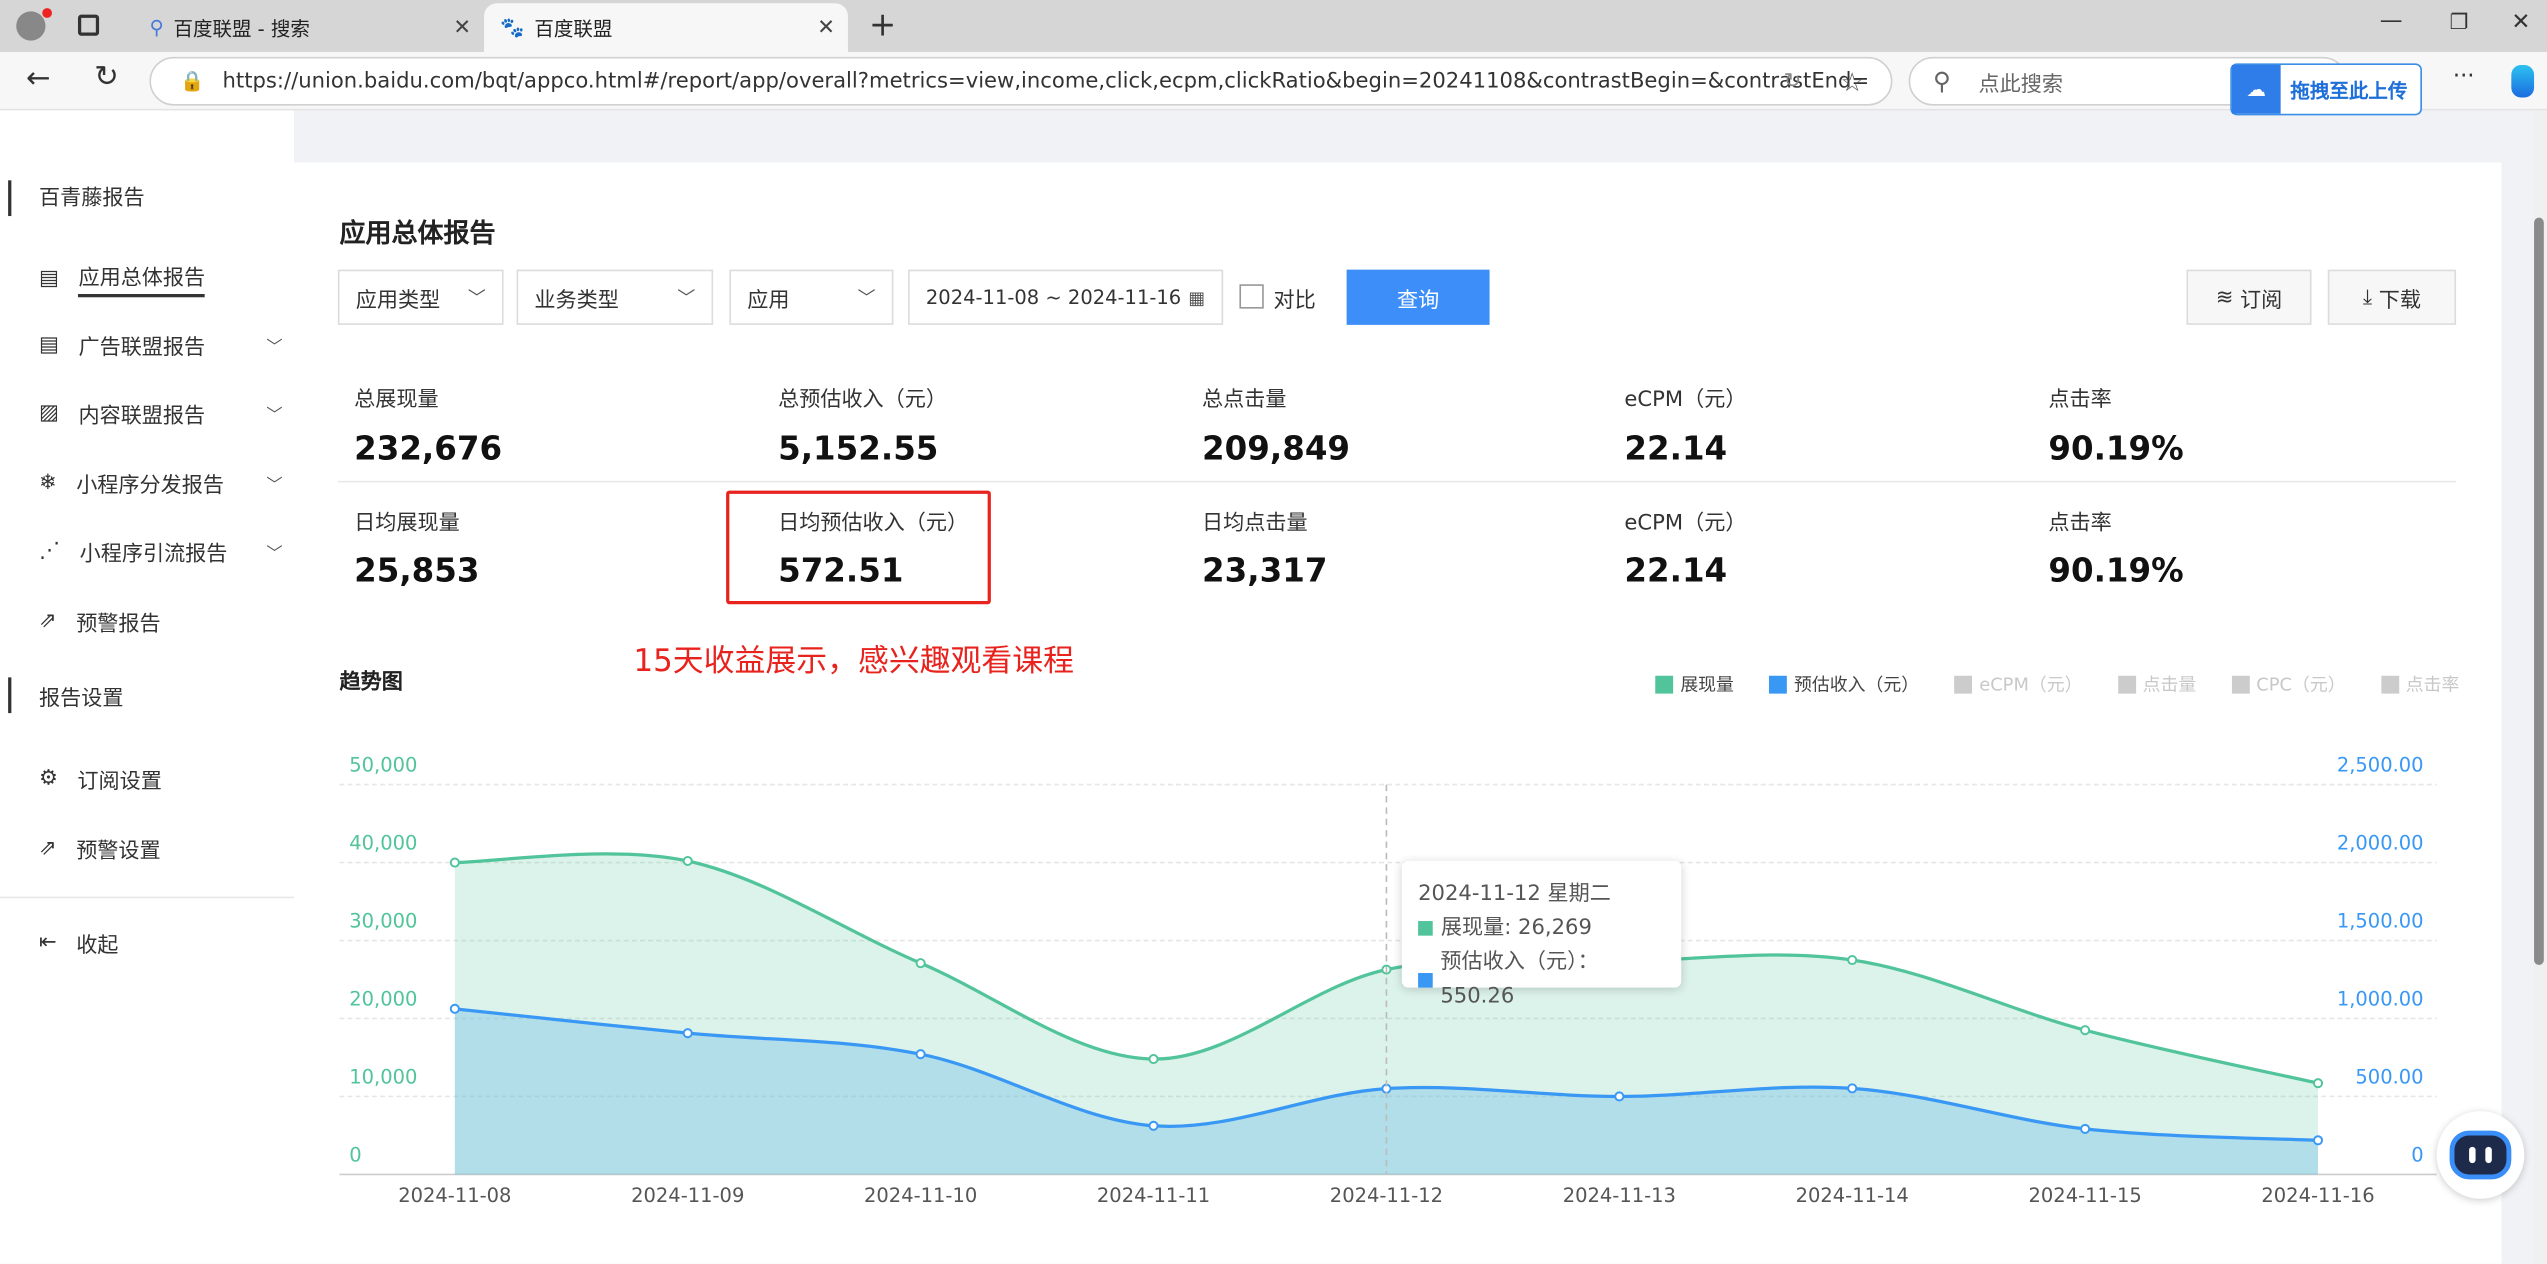 This screenshot has width=2547, height=1264. I want to click on y-right-tick-label: 500.00, so click(2389, 1076).